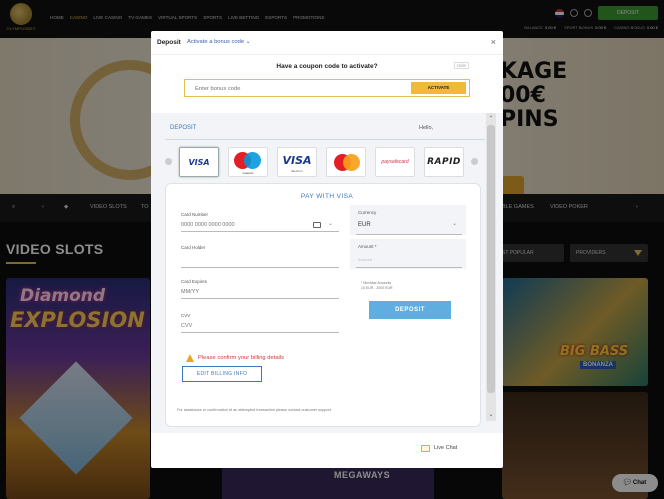 The width and height of the screenshot is (664, 499). Describe the element at coordinates (461, 65) in the screenshot. I see `hide-coupon-button: Hide` at that location.